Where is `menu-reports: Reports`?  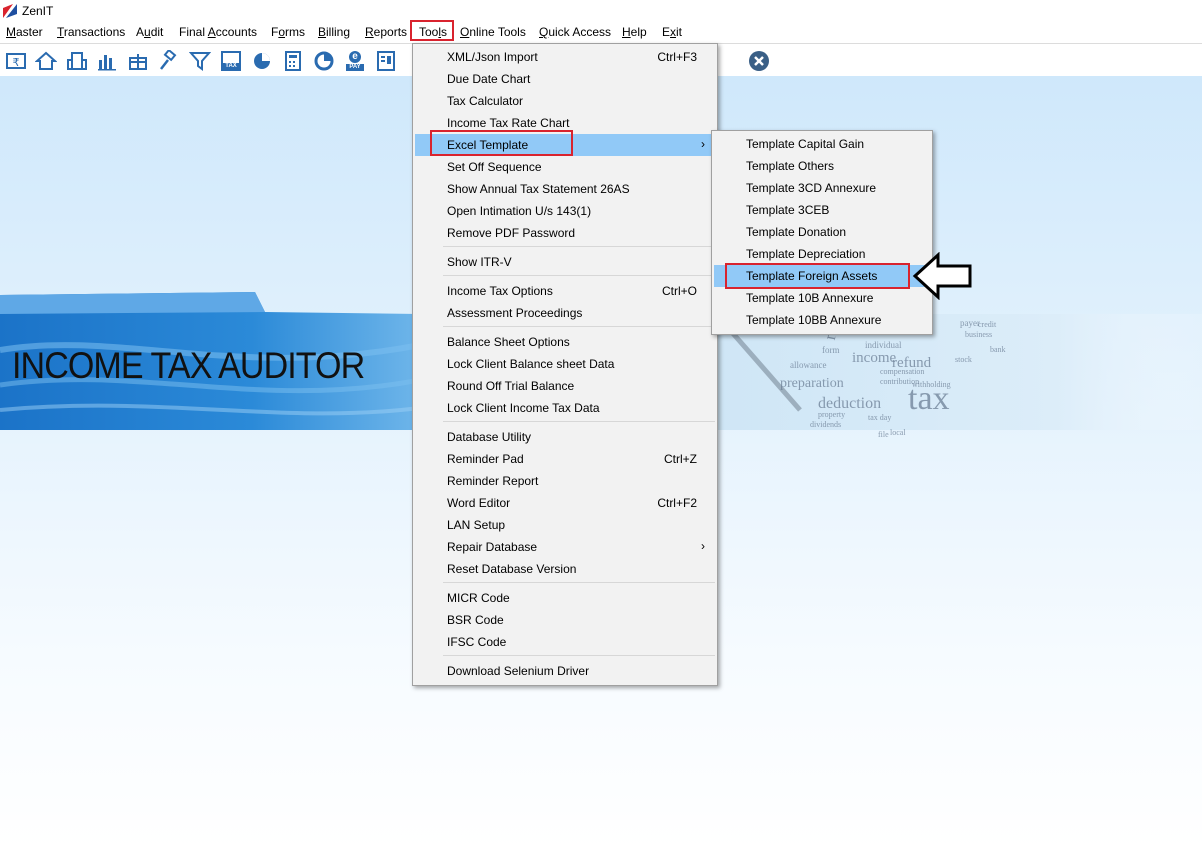 menu-reports: Reports is located at coordinates (386, 32).